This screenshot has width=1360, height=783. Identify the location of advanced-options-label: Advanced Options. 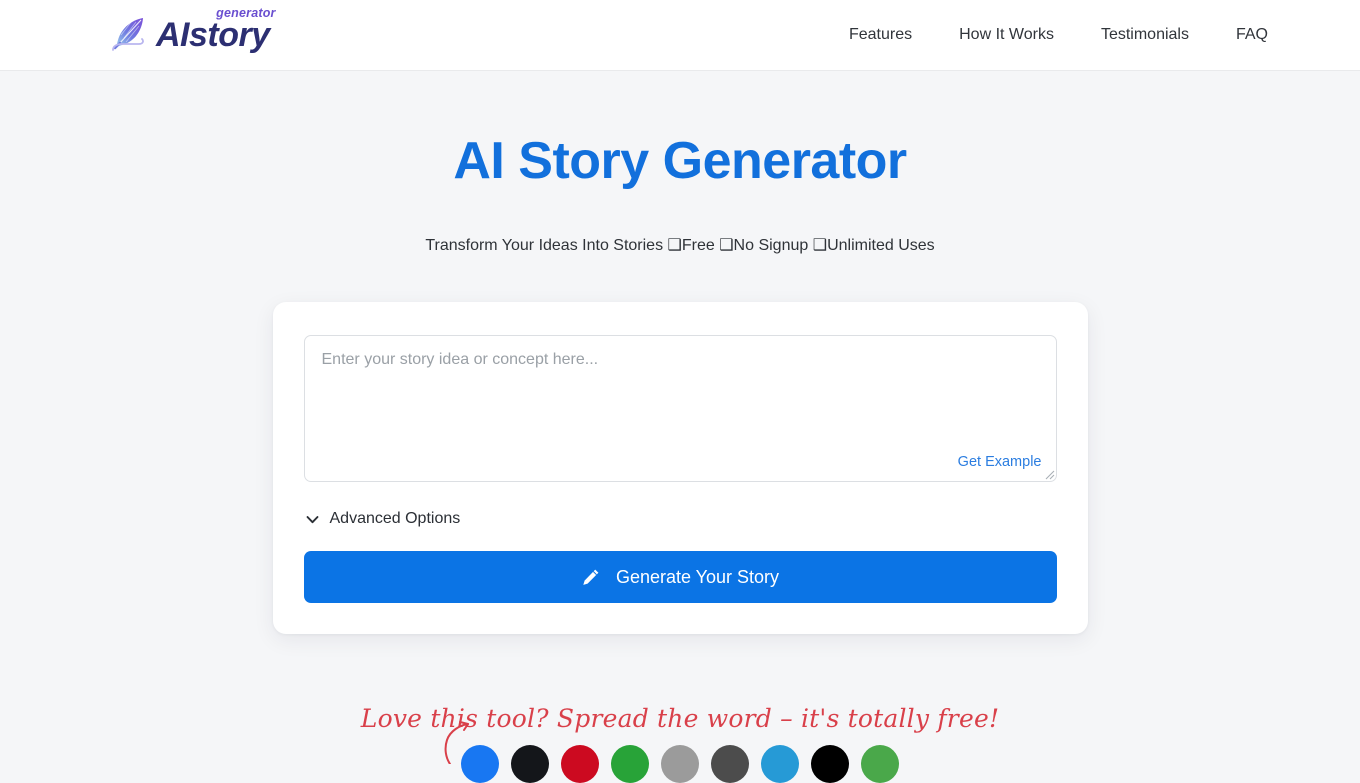
(395, 519).